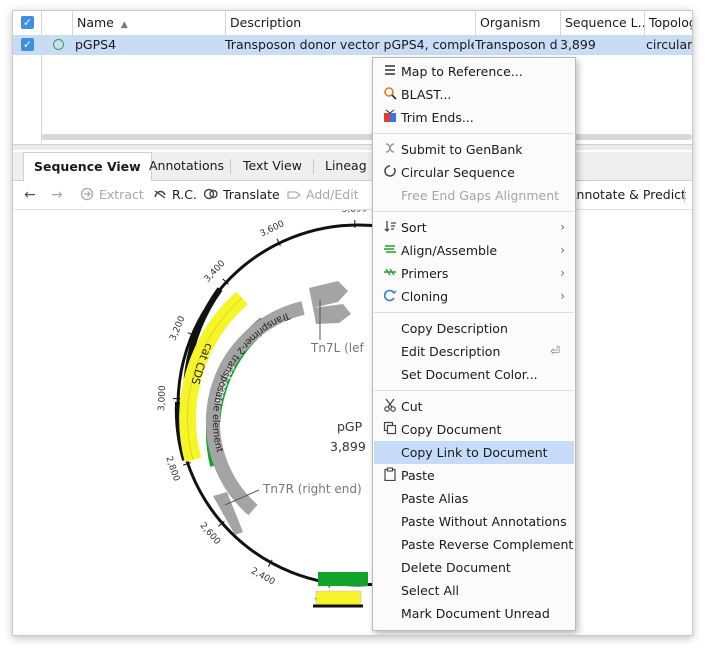  I want to click on column-header-topology: Topolog, so click(668, 23).